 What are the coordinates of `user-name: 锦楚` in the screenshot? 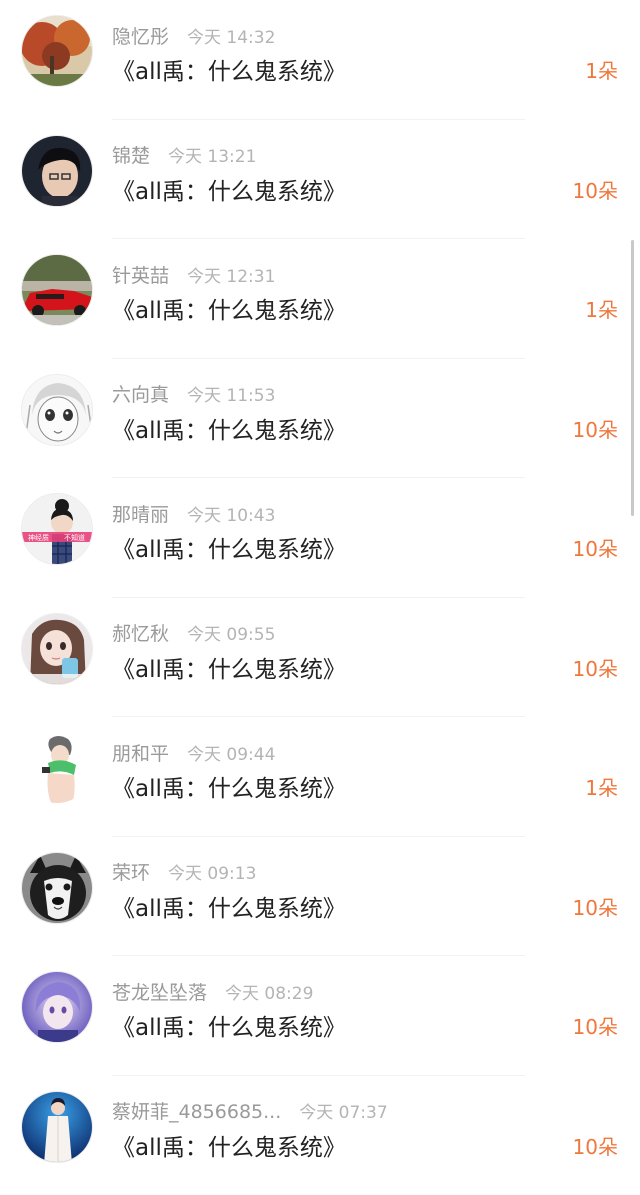 It's located at (131, 154).